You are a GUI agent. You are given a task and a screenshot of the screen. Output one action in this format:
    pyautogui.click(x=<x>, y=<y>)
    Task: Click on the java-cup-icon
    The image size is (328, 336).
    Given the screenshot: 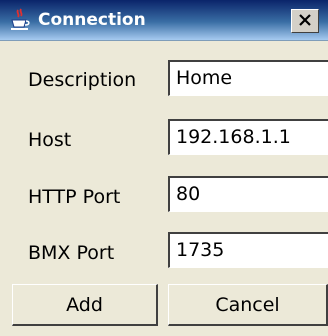 What is the action you would take?
    pyautogui.click(x=20, y=20)
    